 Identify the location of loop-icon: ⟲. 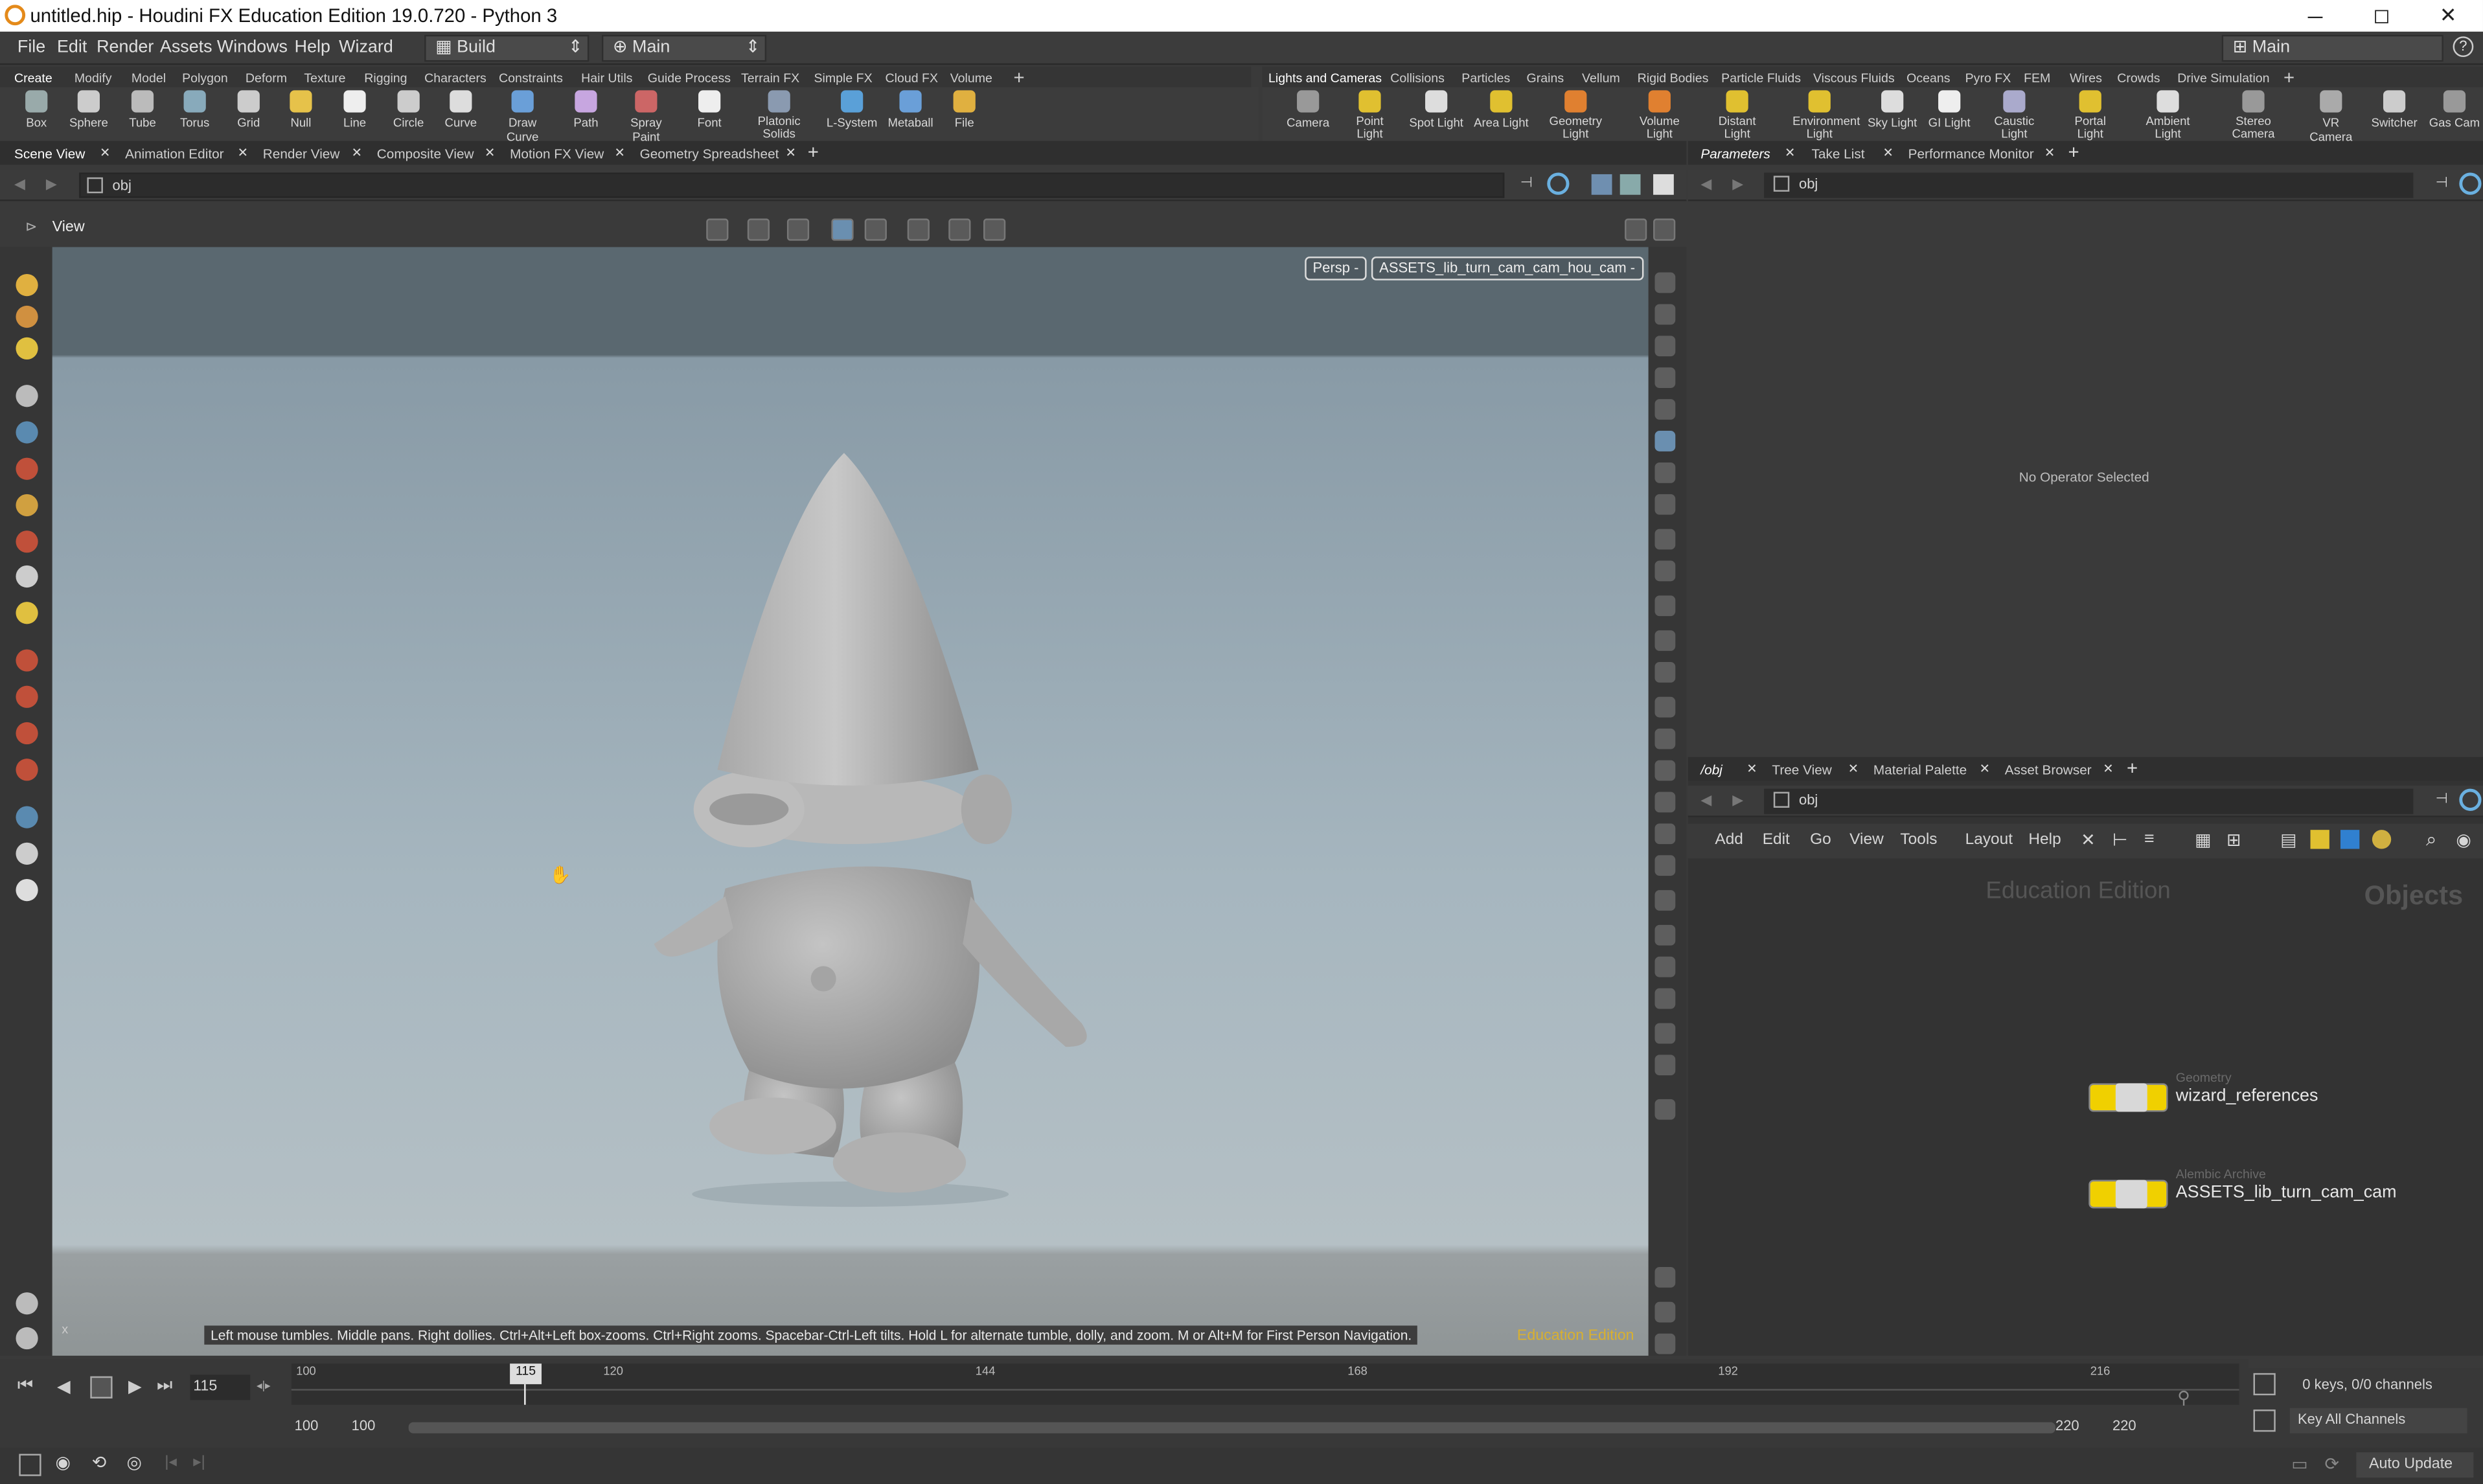
(100, 1462).